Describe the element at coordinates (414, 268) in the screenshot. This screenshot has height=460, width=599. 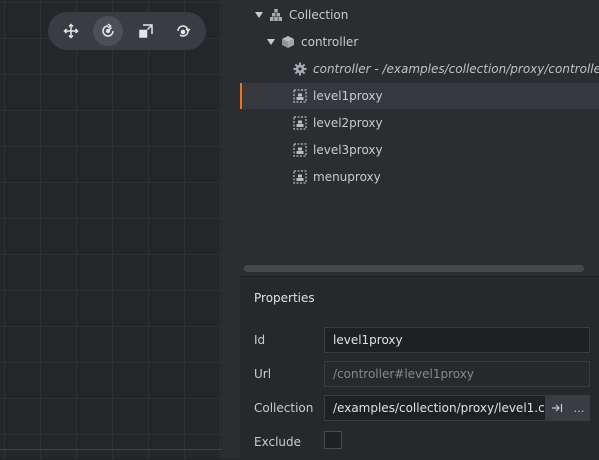
I see `outline-horizontal-scrollbar` at that location.